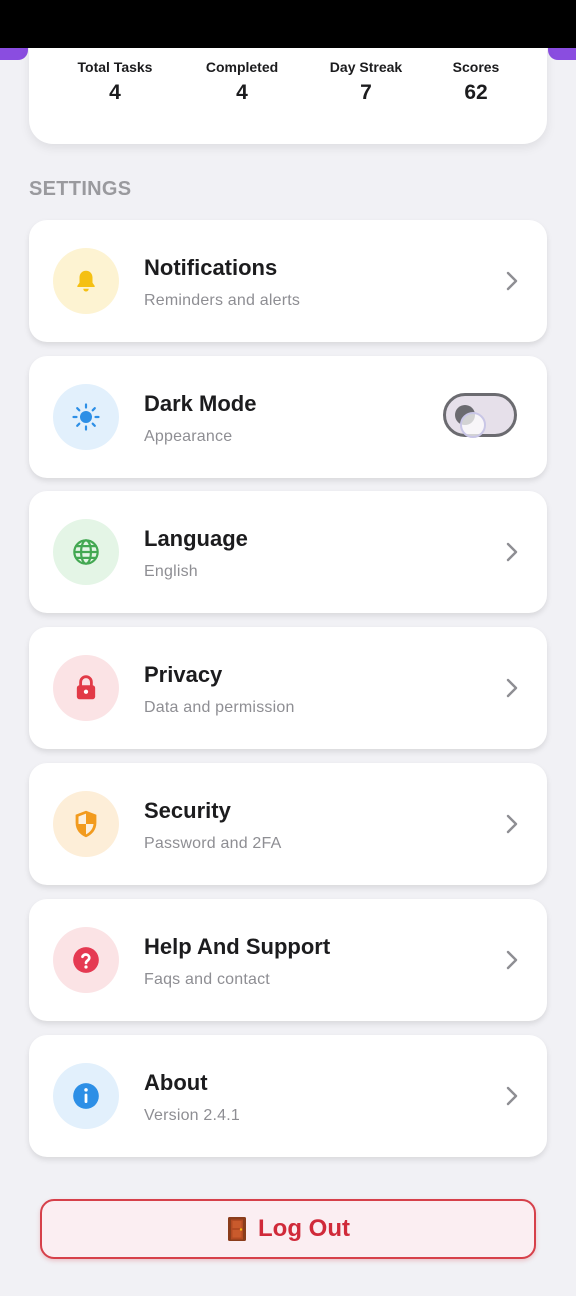 This screenshot has height=1296, width=576. I want to click on setting-notifications: Notifications Reminders and alerts, so click(288, 281).